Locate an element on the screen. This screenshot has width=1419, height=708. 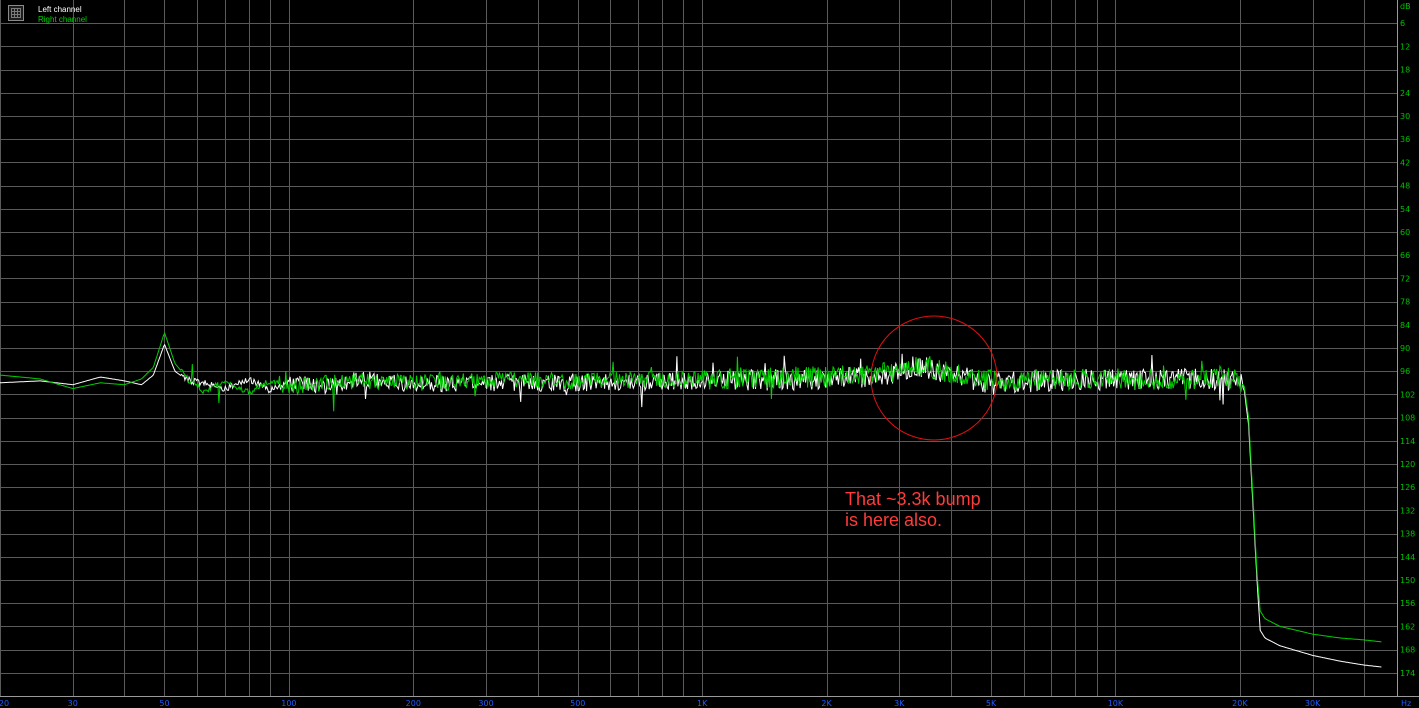
legend-entry-right-channel: Right channel is located at coordinates (62, 19).